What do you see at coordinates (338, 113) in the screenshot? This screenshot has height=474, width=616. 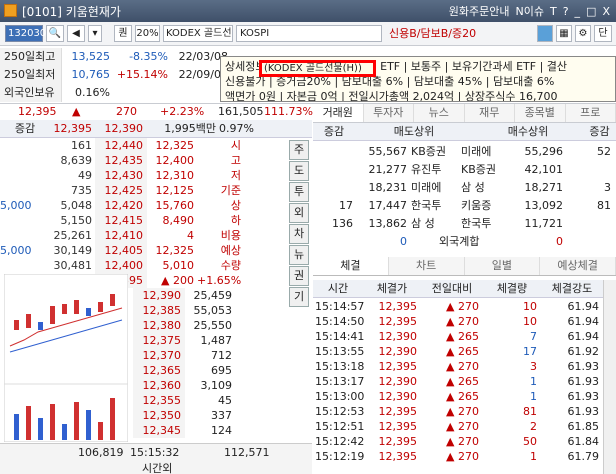 I see `tab-broker: 거래원` at bounding box center [338, 113].